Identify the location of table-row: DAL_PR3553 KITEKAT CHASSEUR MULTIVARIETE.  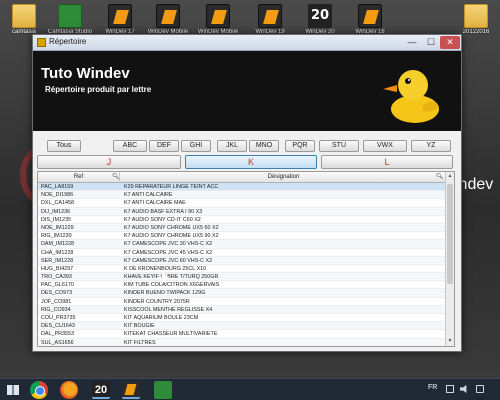
(242, 334).